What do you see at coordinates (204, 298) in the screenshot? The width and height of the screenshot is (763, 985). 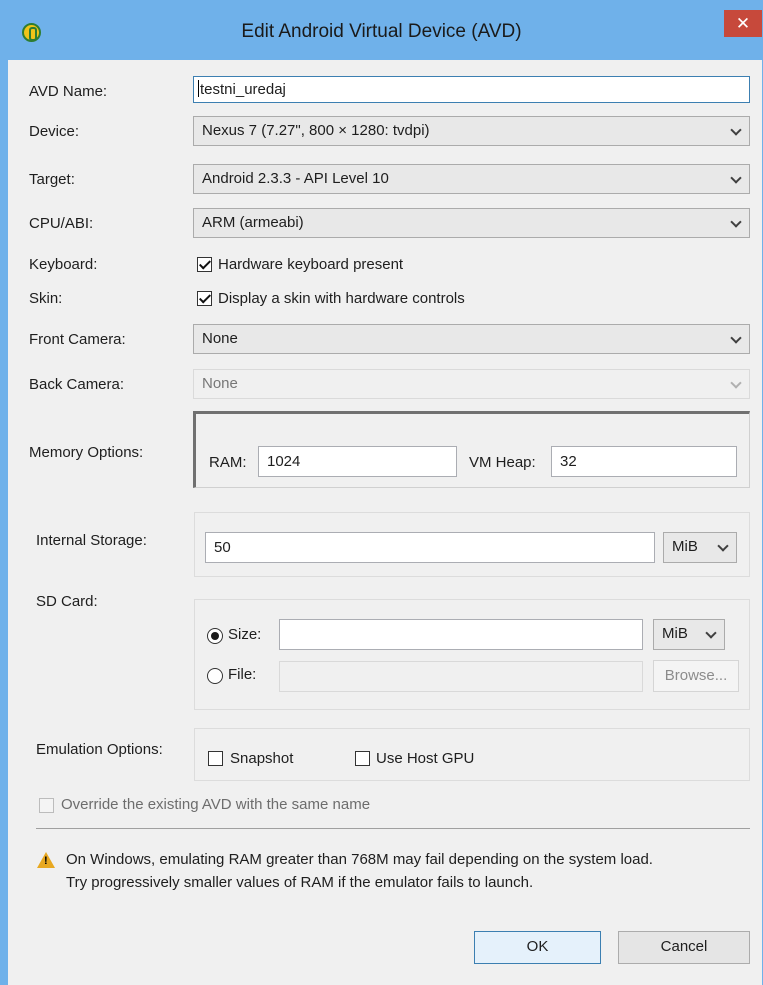 I see `display-skin-checkbox` at bounding box center [204, 298].